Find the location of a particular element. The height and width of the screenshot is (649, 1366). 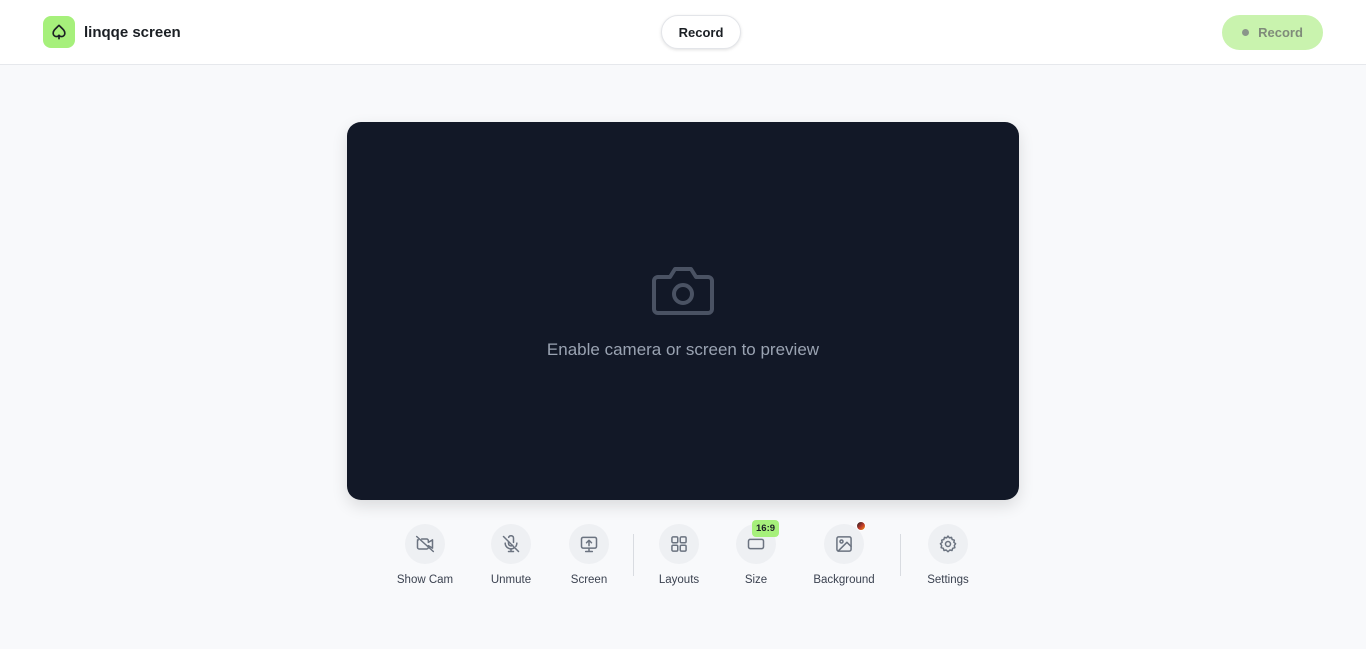

size-button: 16:9 Size is located at coordinates (756, 553).